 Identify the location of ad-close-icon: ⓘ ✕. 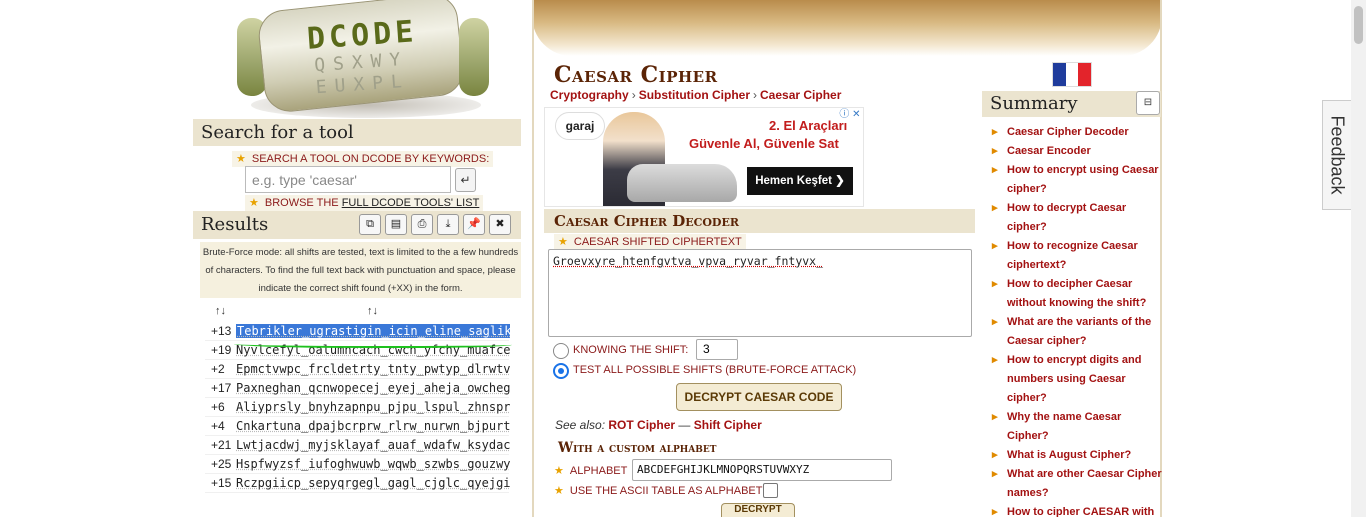
(850, 115).